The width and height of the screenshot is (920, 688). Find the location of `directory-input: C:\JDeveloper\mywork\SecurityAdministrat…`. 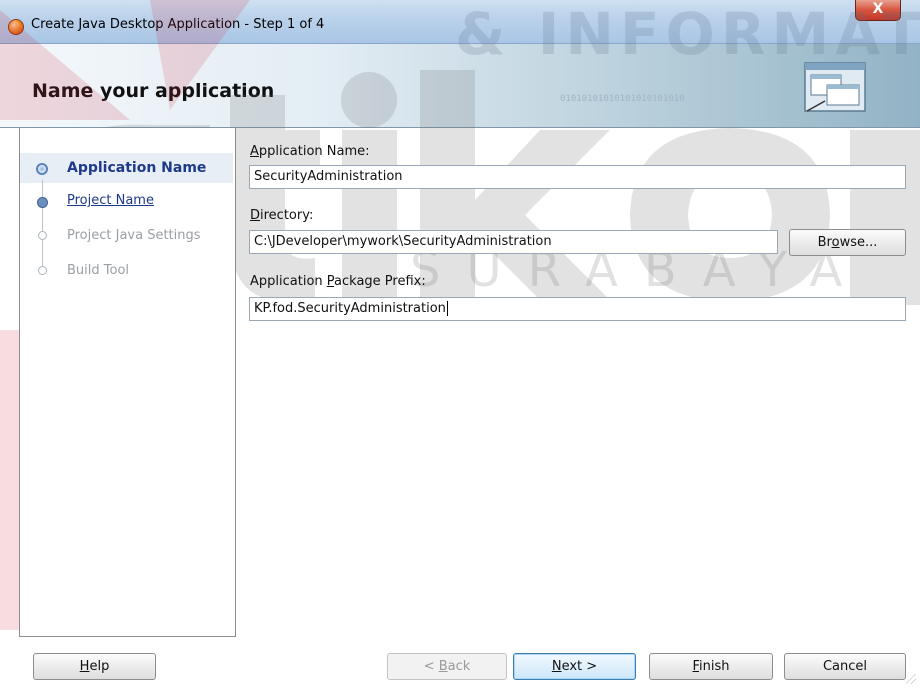

directory-input: C:\JDeveloper\mywork\SecurityAdministrat… is located at coordinates (513, 242).